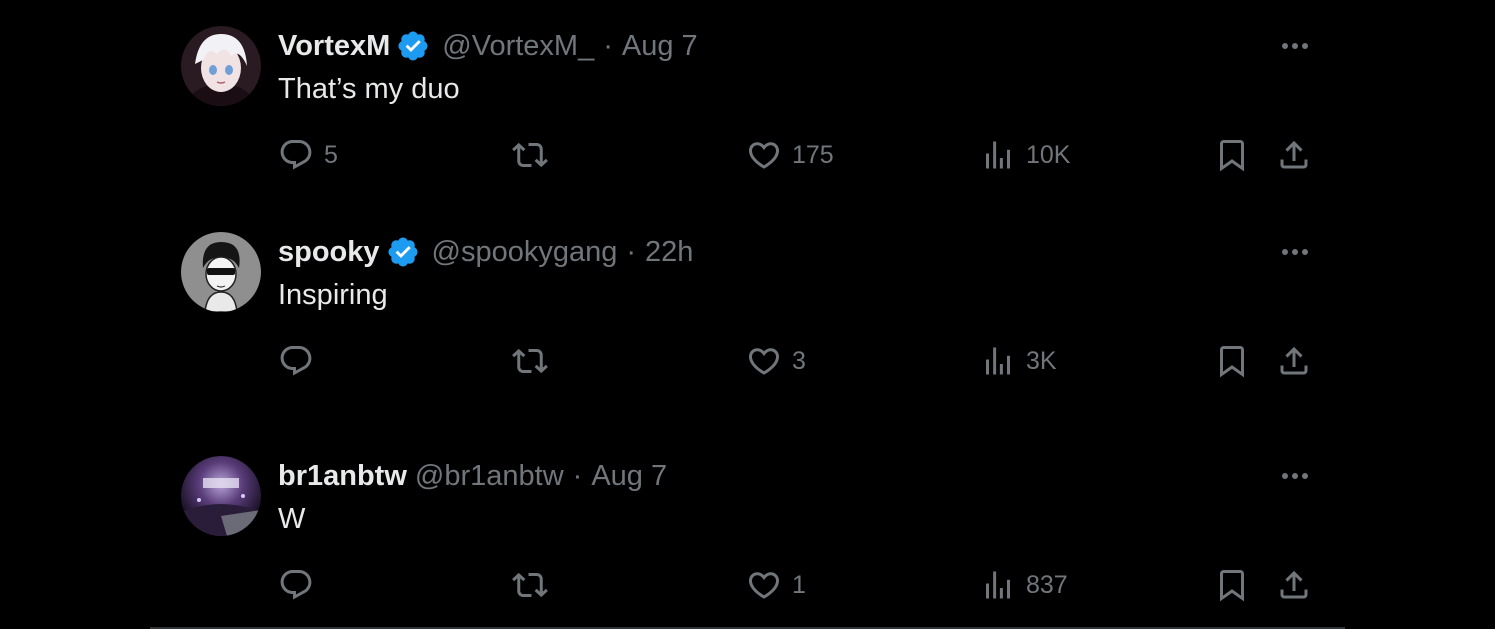  I want to click on tweet-text: W, so click(292, 519).